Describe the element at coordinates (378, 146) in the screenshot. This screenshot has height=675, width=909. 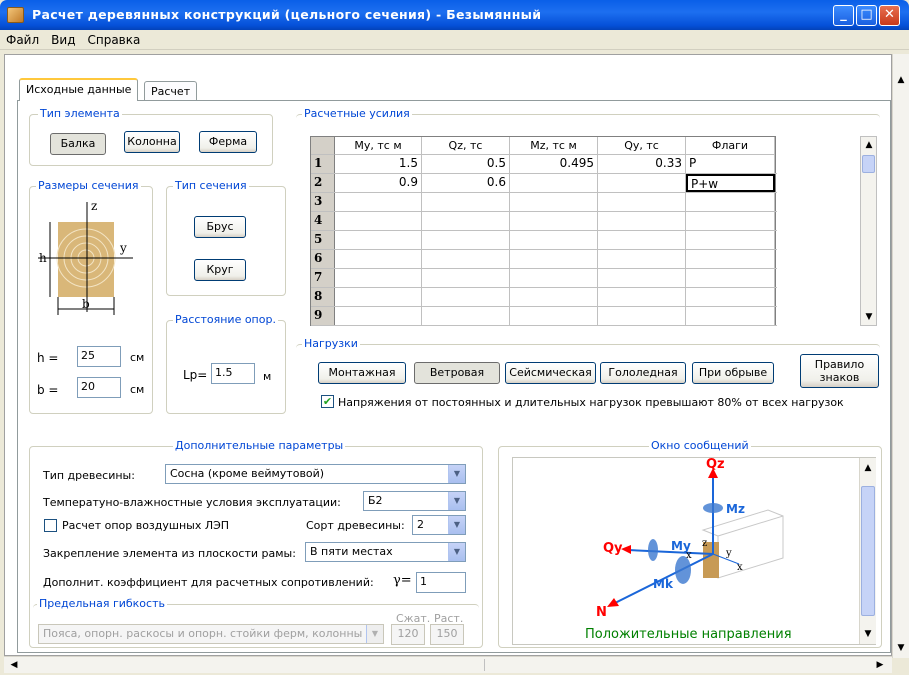
I see `column-header-my: My, тс м` at that location.